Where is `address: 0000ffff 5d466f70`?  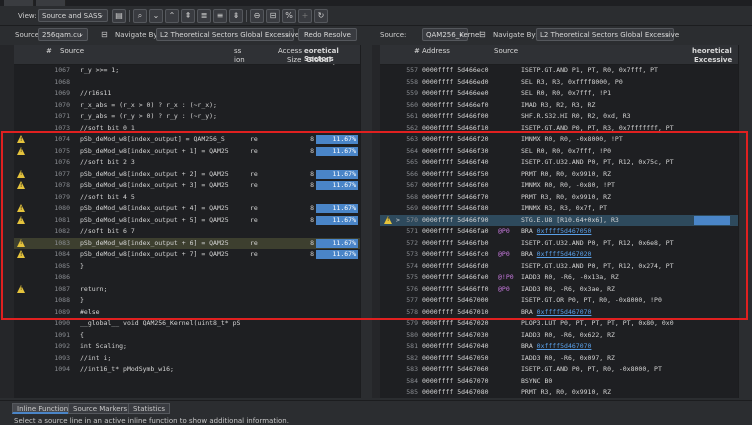
address: 0000ffff 5d466f70 is located at coordinates (455, 196).